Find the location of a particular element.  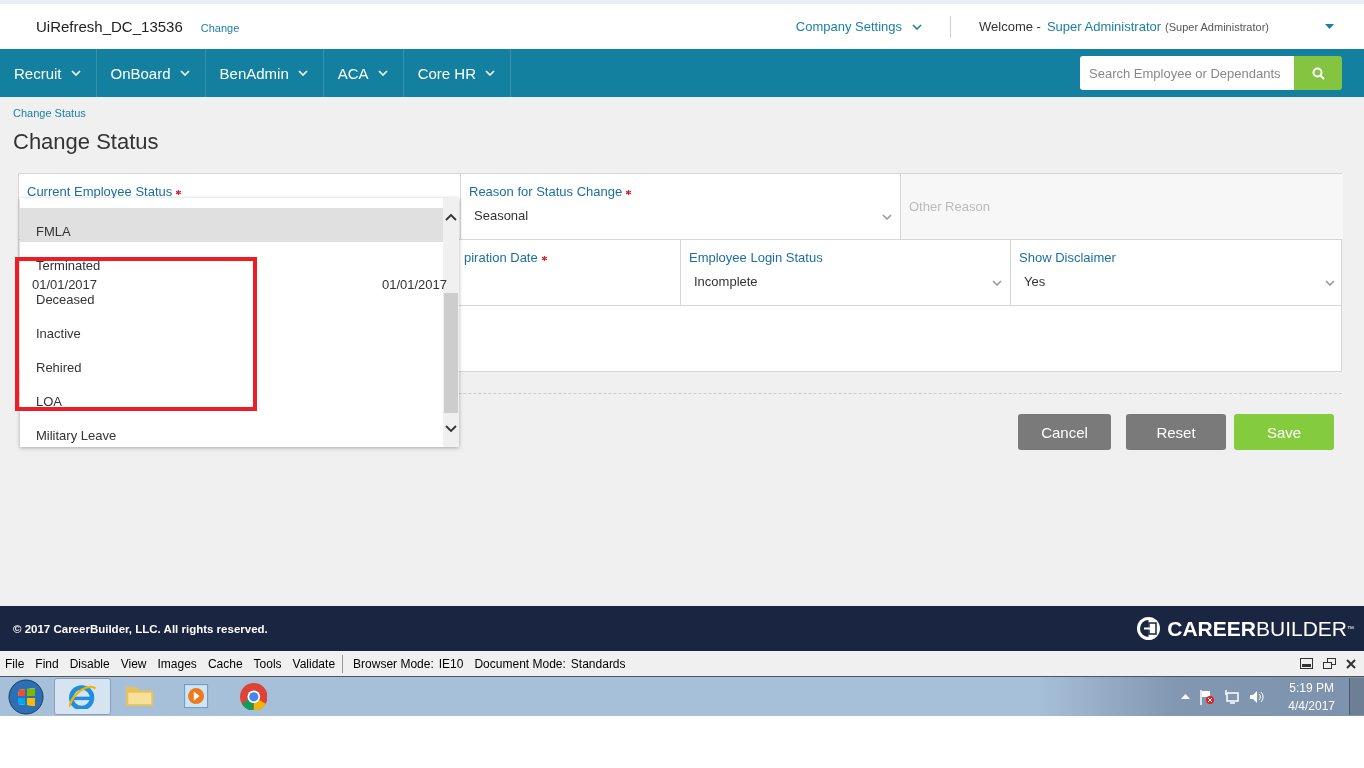

toolbar-menu-item: Validate is located at coordinates (314, 663).